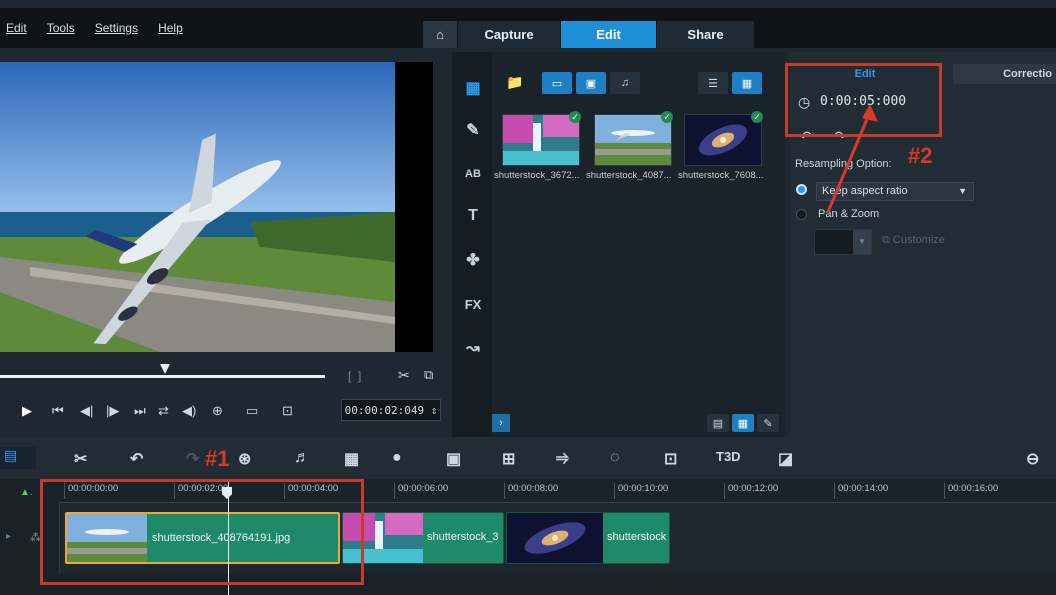  I want to click on thumbnail-waterfall: ✓, so click(541, 138).